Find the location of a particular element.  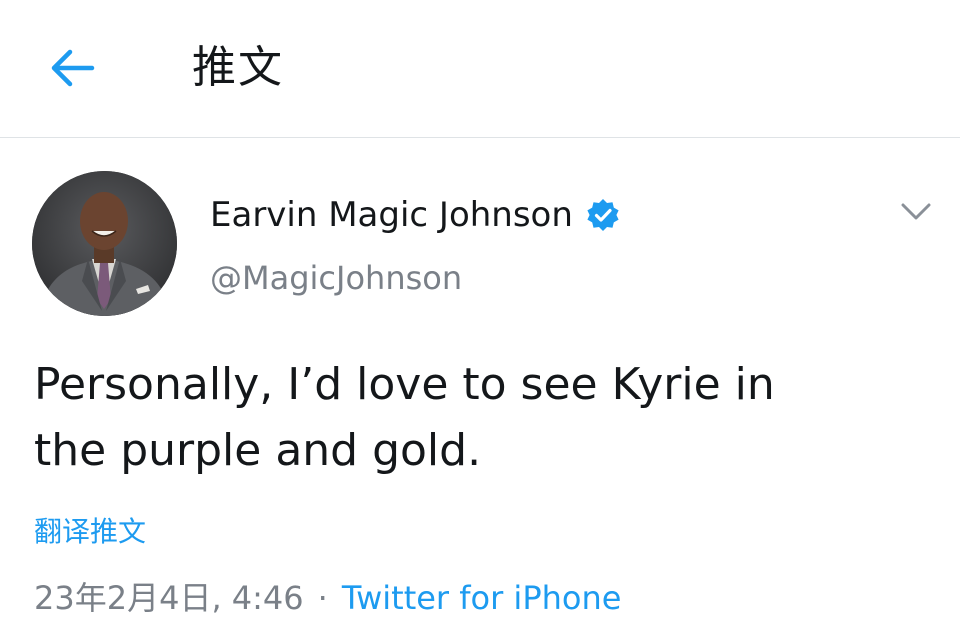

back-button is located at coordinates (72, 68).